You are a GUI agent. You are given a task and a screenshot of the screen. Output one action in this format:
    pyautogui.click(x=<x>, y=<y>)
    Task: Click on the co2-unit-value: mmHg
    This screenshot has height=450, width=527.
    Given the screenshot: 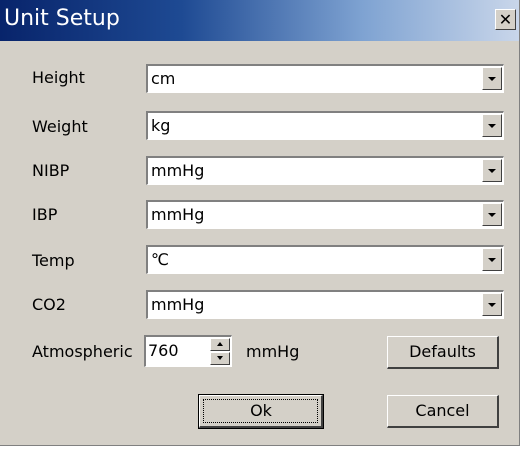 What is the action you would take?
    pyautogui.click(x=178, y=304)
    